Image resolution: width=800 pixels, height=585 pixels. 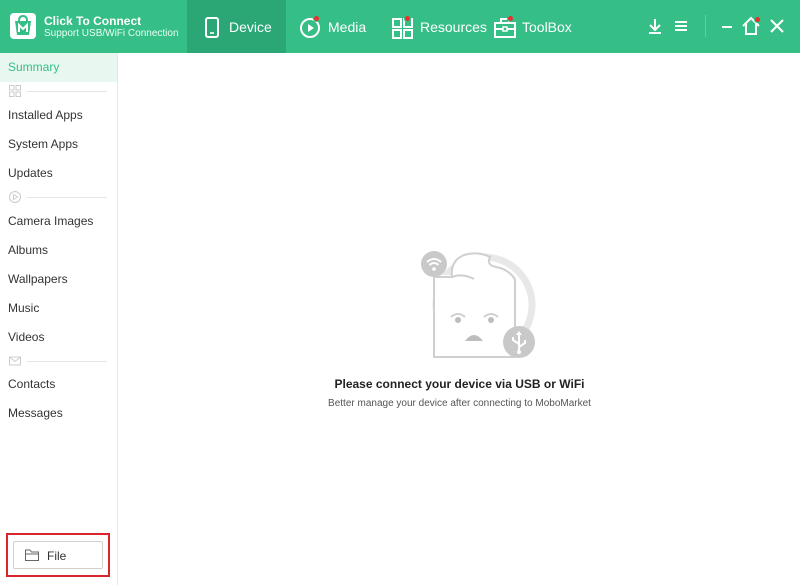 What do you see at coordinates (15, 197) in the screenshot?
I see `media-group-icon` at bounding box center [15, 197].